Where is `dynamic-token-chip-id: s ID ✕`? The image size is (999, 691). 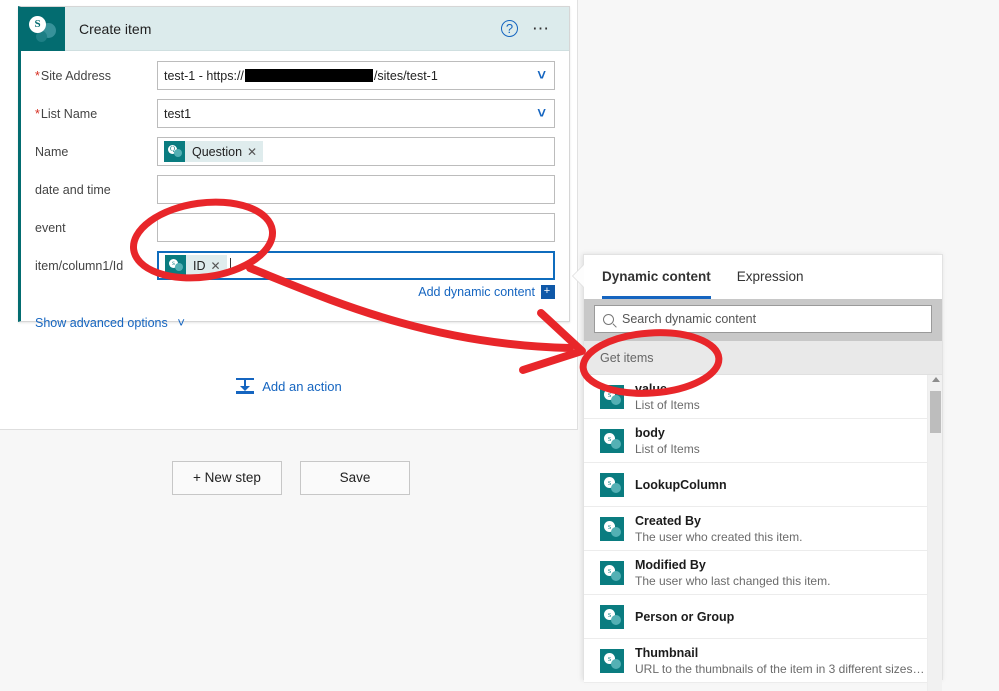
dynamic-token-chip-id: s ID ✕ is located at coordinates (196, 265).